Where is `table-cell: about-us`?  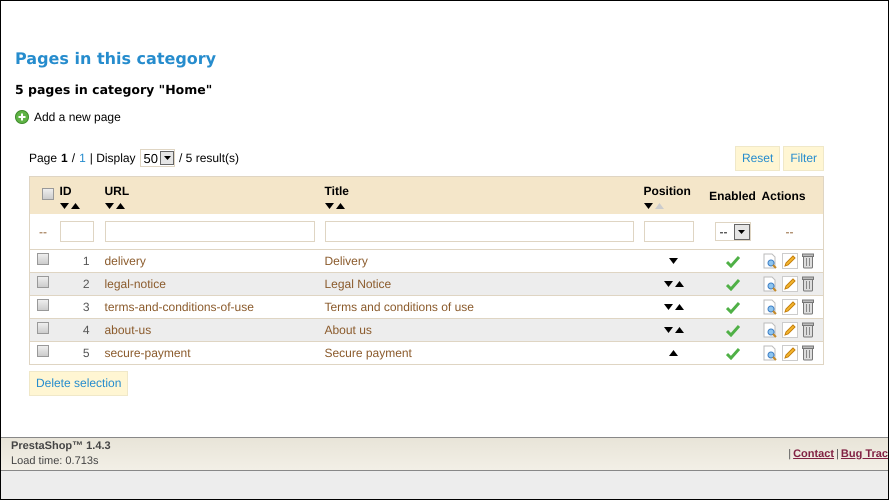
table-cell: about-us is located at coordinates (128, 329).